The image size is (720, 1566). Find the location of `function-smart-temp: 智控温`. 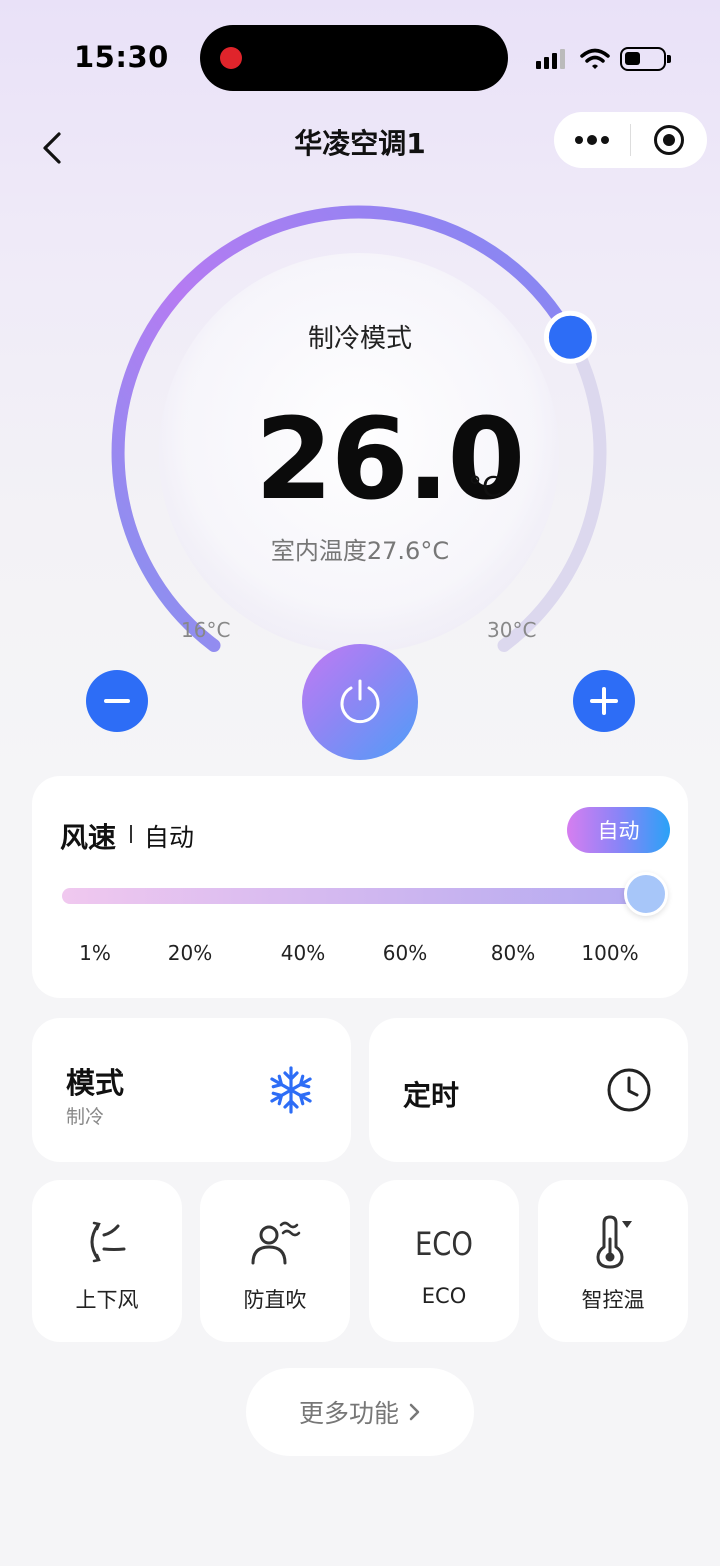

function-smart-temp: 智控温 is located at coordinates (613, 1261).